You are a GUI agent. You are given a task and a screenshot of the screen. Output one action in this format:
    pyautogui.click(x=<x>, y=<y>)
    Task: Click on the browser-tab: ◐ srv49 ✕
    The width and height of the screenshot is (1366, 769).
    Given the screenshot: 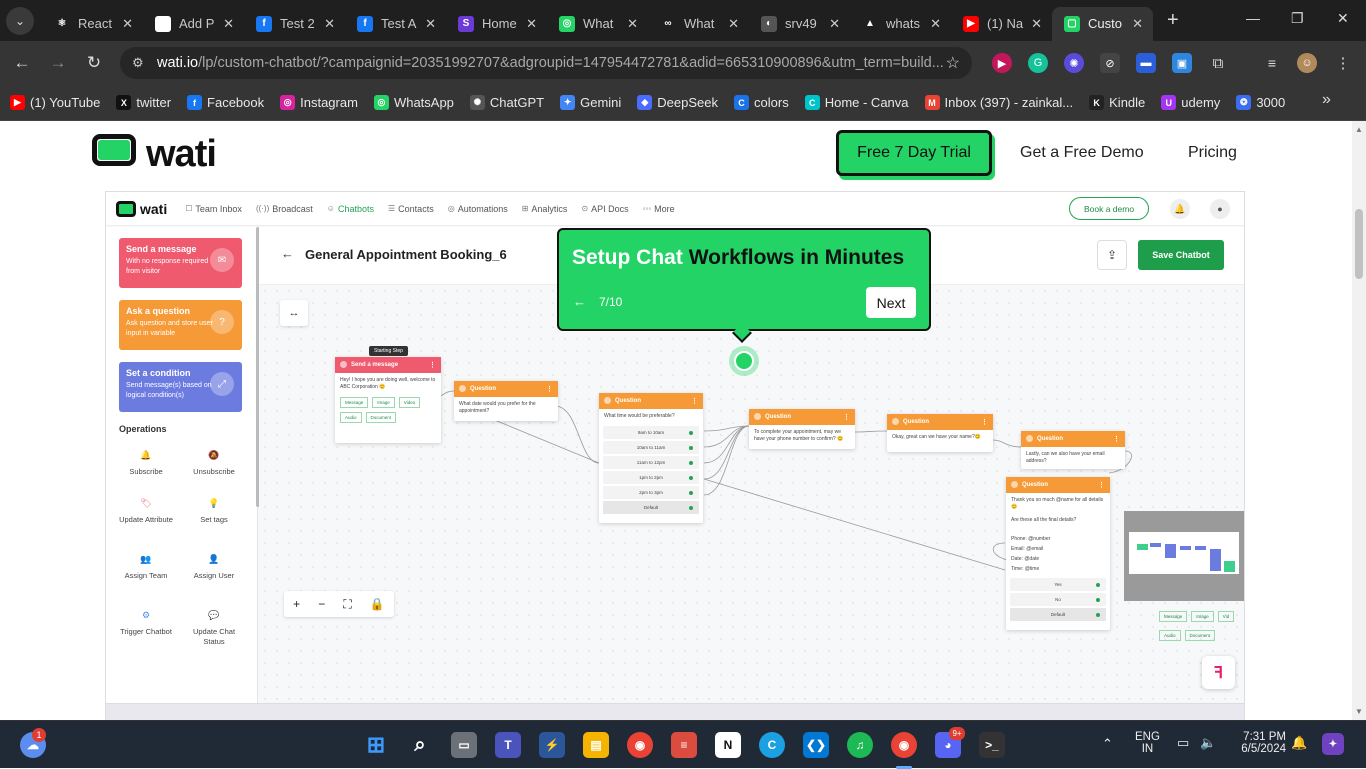 What is the action you would take?
    pyautogui.click(x=799, y=24)
    